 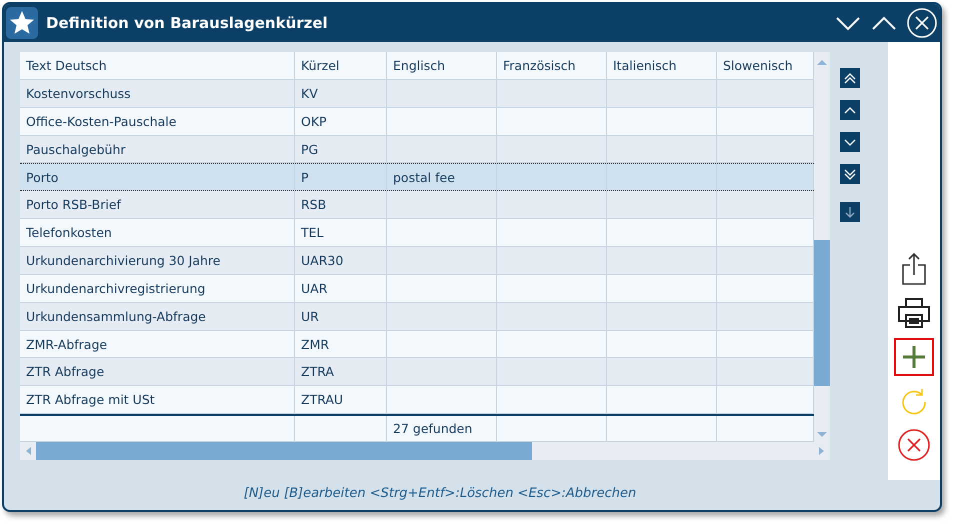 I want to click on column-header: Kürzel, so click(x=341, y=65).